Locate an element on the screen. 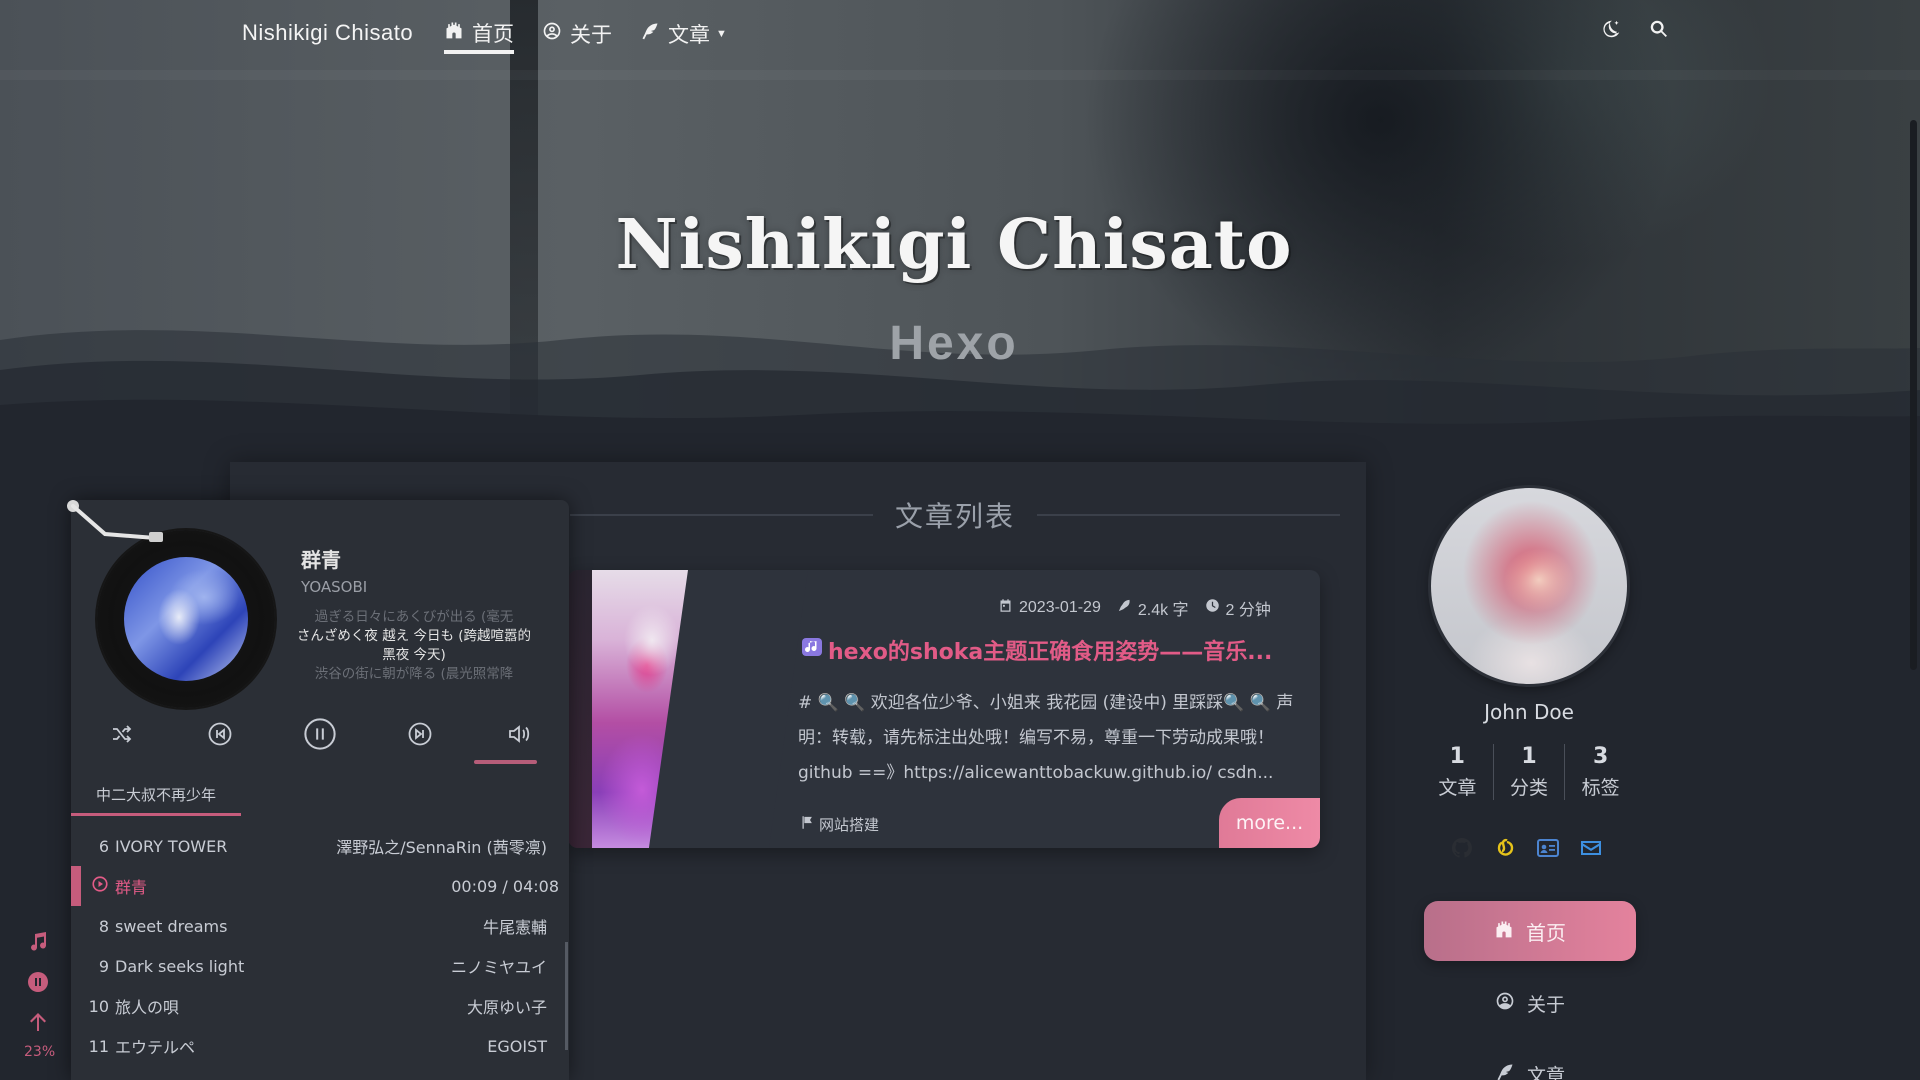 The height and width of the screenshot is (1080, 1920). top-nav: Nishikigi Chisato 首页 关于 文章 ▼ is located at coordinates (960, 33).